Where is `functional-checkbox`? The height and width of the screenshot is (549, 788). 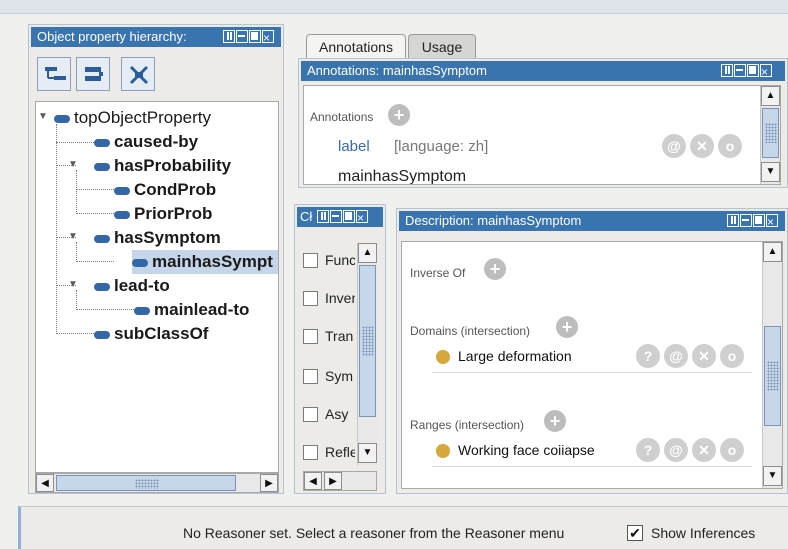
functional-checkbox is located at coordinates (310, 260).